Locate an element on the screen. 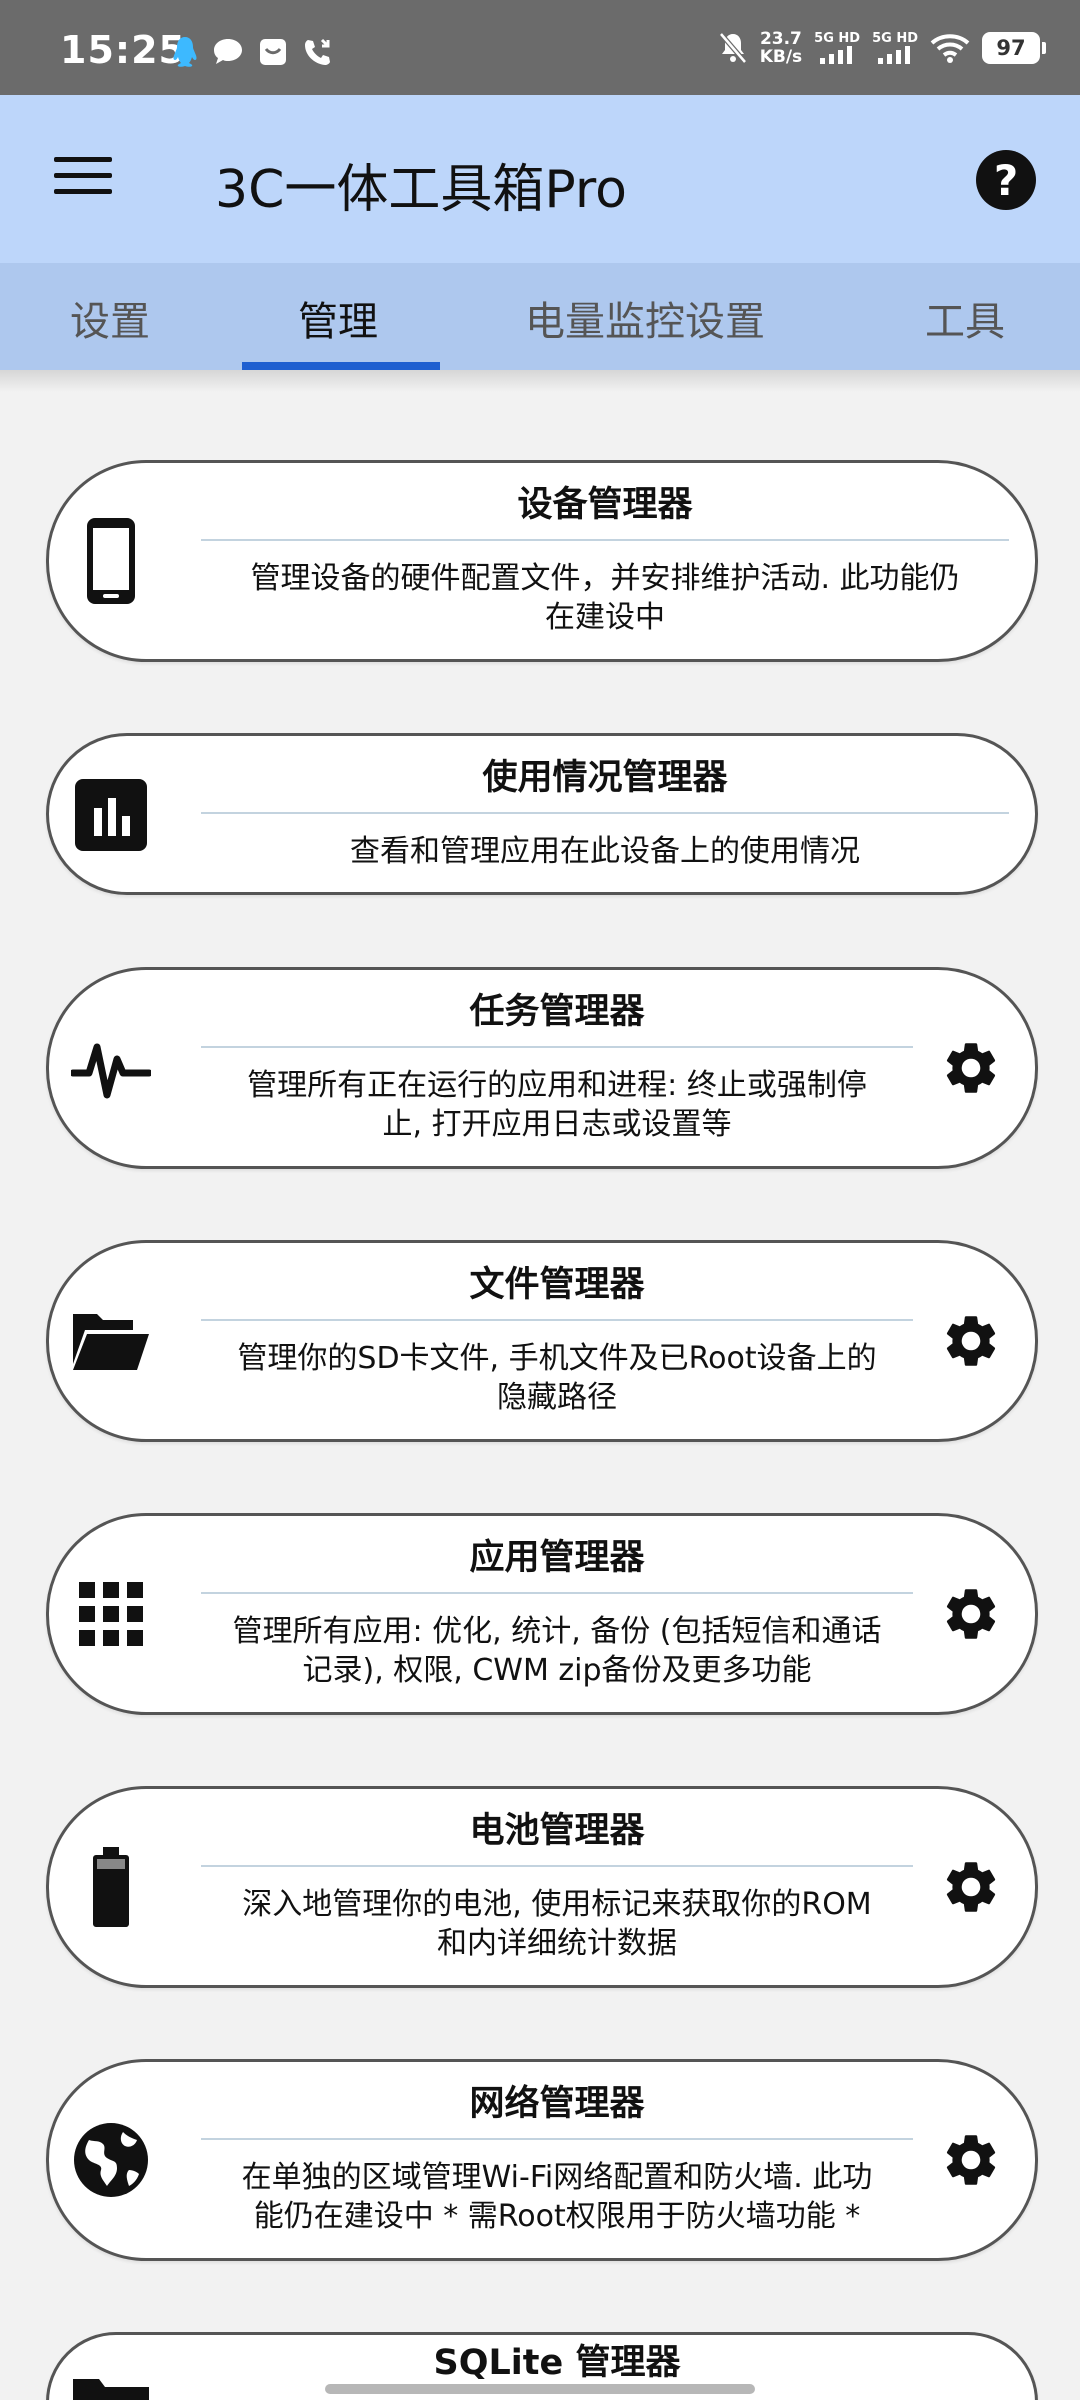  card-body: SQLite 管理器 is located at coordinates (557, 2363).